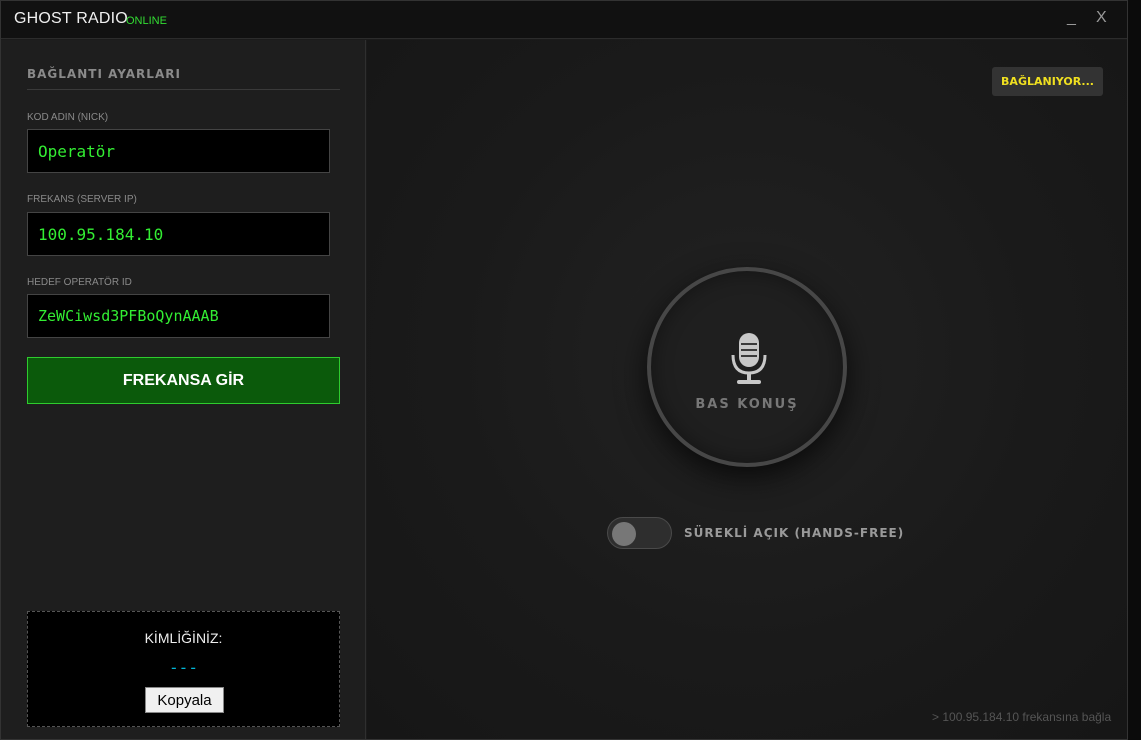  What do you see at coordinates (749, 358) in the screenshot?
I see `microphone-icon` at bounding box center [749, 358].